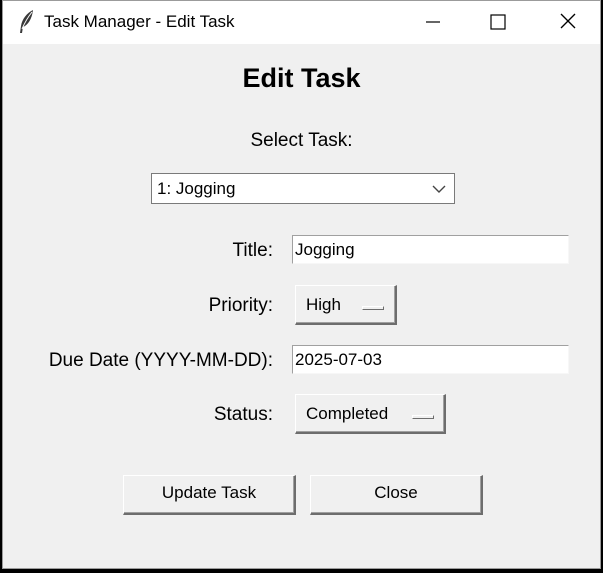 The height and width of the screenshot is (573, 603). I want to click on due-date-field: 2025-07-03, so click(430, 359).